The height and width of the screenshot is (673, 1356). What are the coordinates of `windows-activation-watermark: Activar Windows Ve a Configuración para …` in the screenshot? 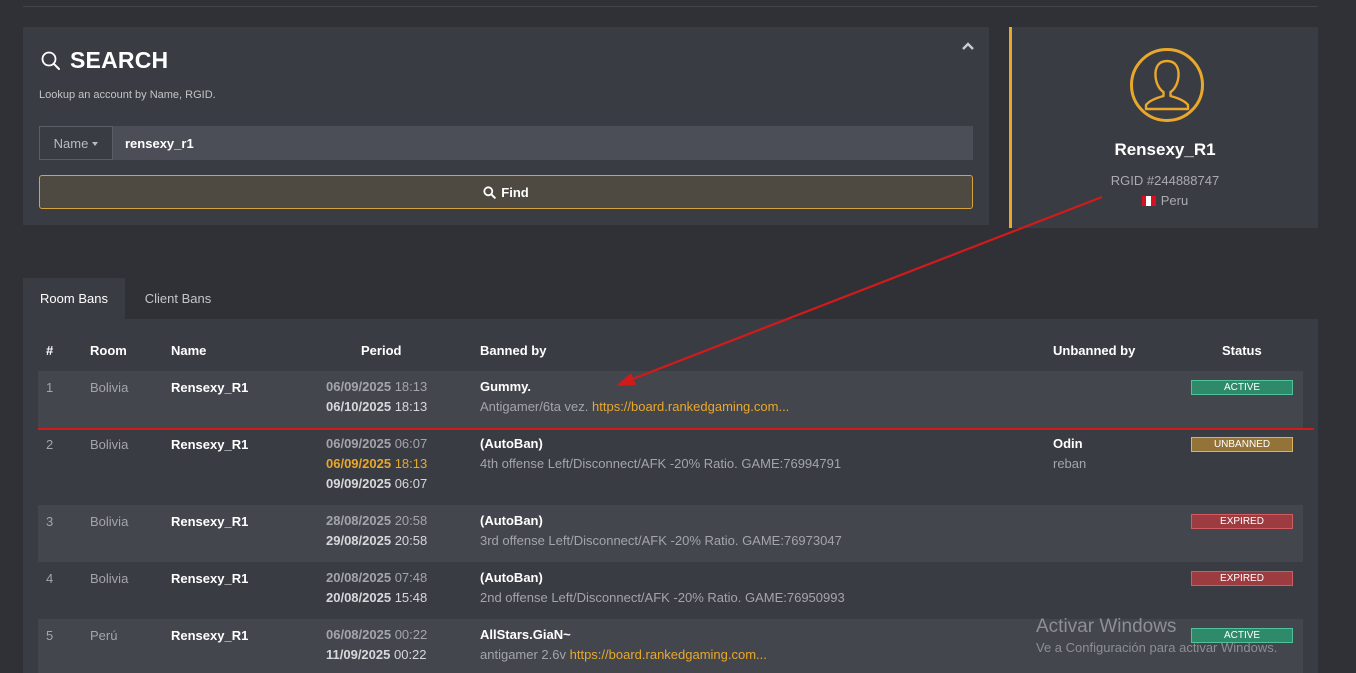 It's located at (1156, 635).